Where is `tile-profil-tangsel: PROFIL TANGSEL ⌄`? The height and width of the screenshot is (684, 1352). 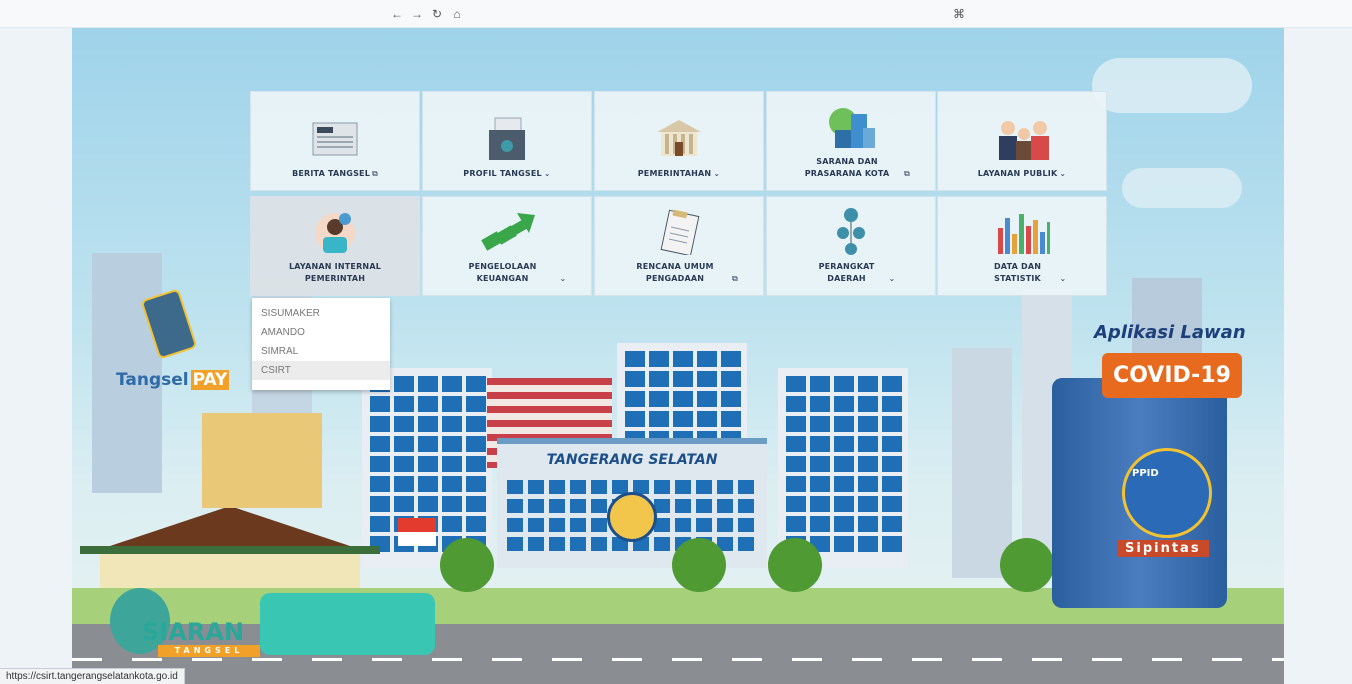 tile-profil-tangsel: PROFIL TANGSEL ⌄ is located at coordinates (507, 141).